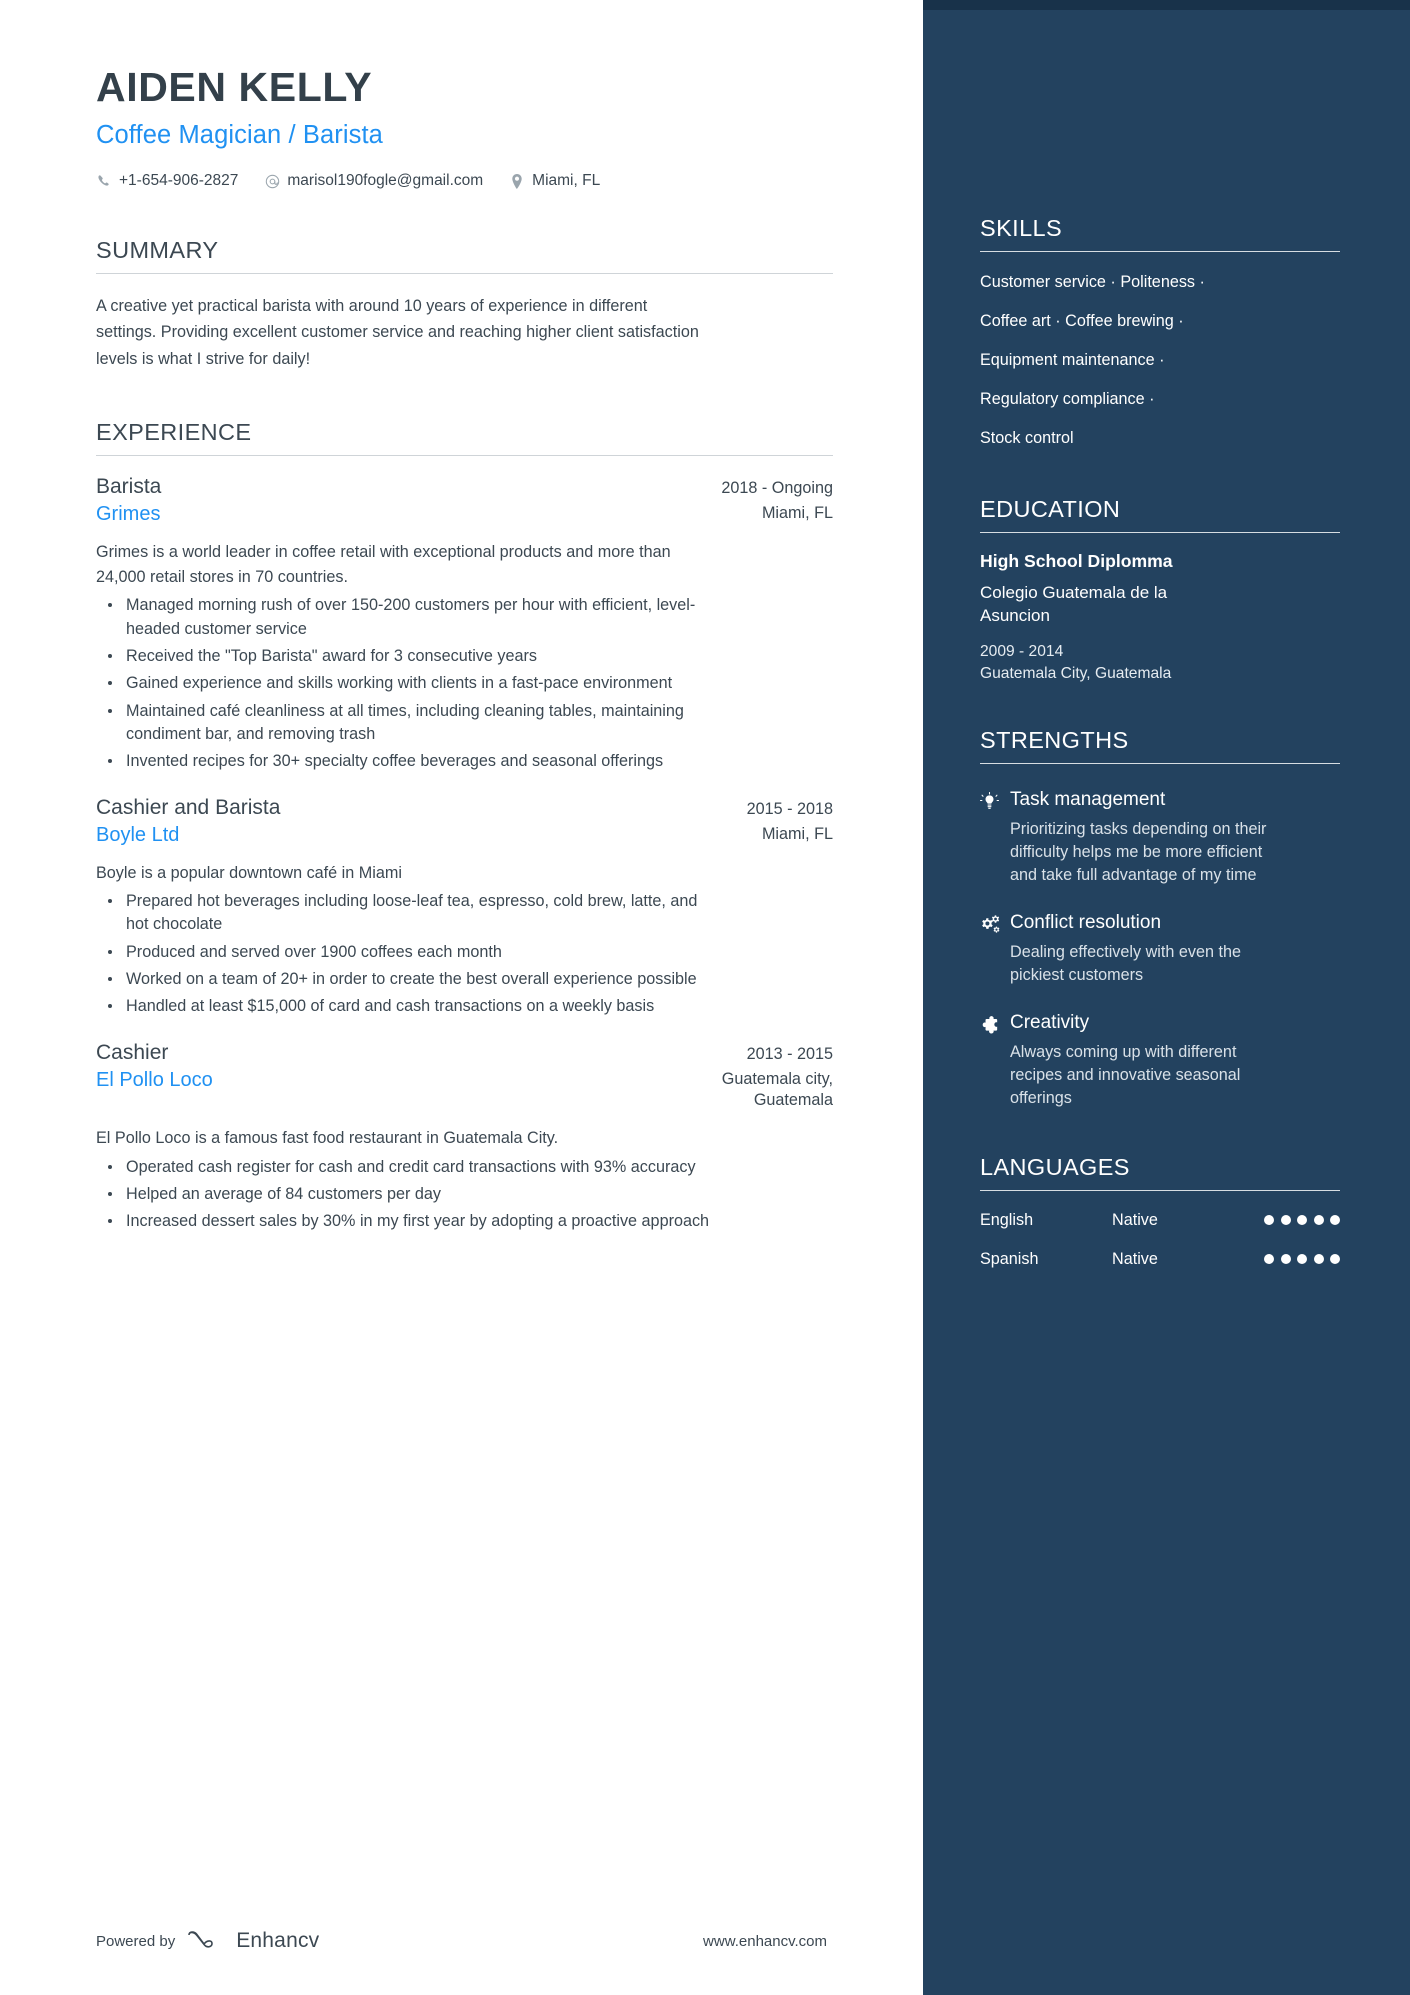 The image size is (1410, 1995). Describe the element at coordinates (464, 455) in the screenshot. I see `experience-divider` at that location.